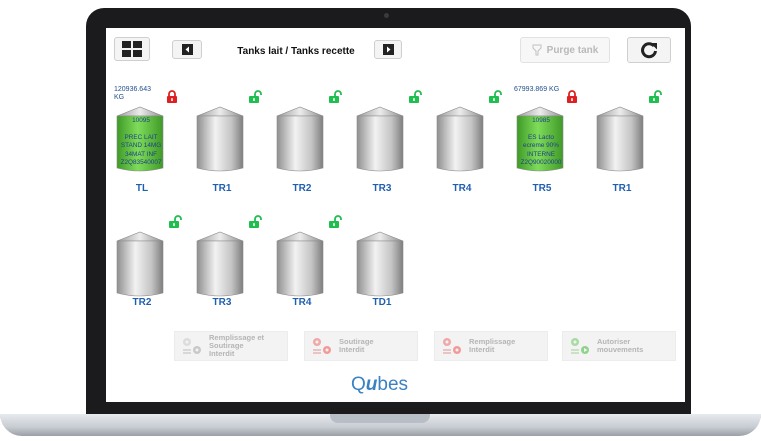 The image size is (761, 441). I want to click on purge-tank-button: Purge tank, so click(565, 50).